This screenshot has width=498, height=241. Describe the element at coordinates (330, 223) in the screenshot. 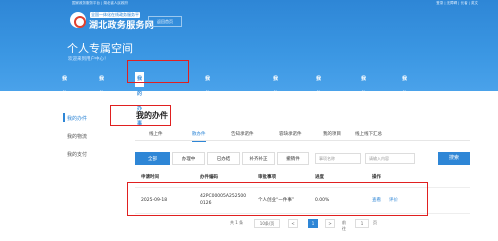

I see `next-page-button: >` at that location.